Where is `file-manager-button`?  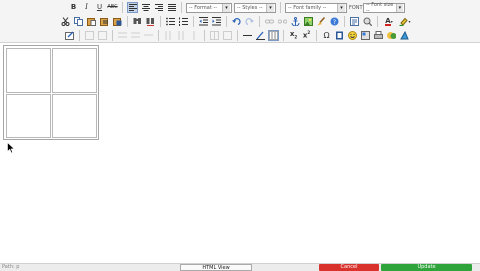 file-manager-button is located at coordinates (404, 35).